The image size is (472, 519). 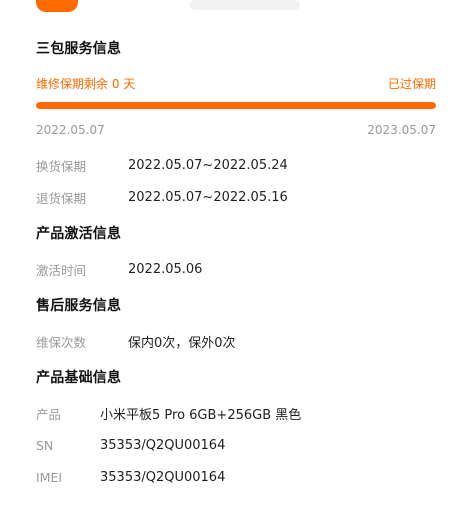 What do you see at coordinates (182, 343) in the screenshot?
I see `repair-count-value: 保内0次，保外0次` at bounding box center [182, 343].